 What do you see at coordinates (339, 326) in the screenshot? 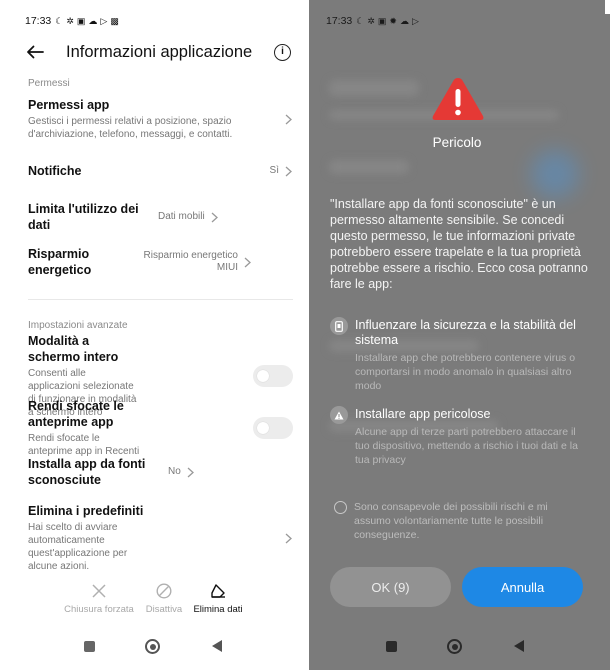
I see `phone-shield-icon` at bounding box center [339, 326].